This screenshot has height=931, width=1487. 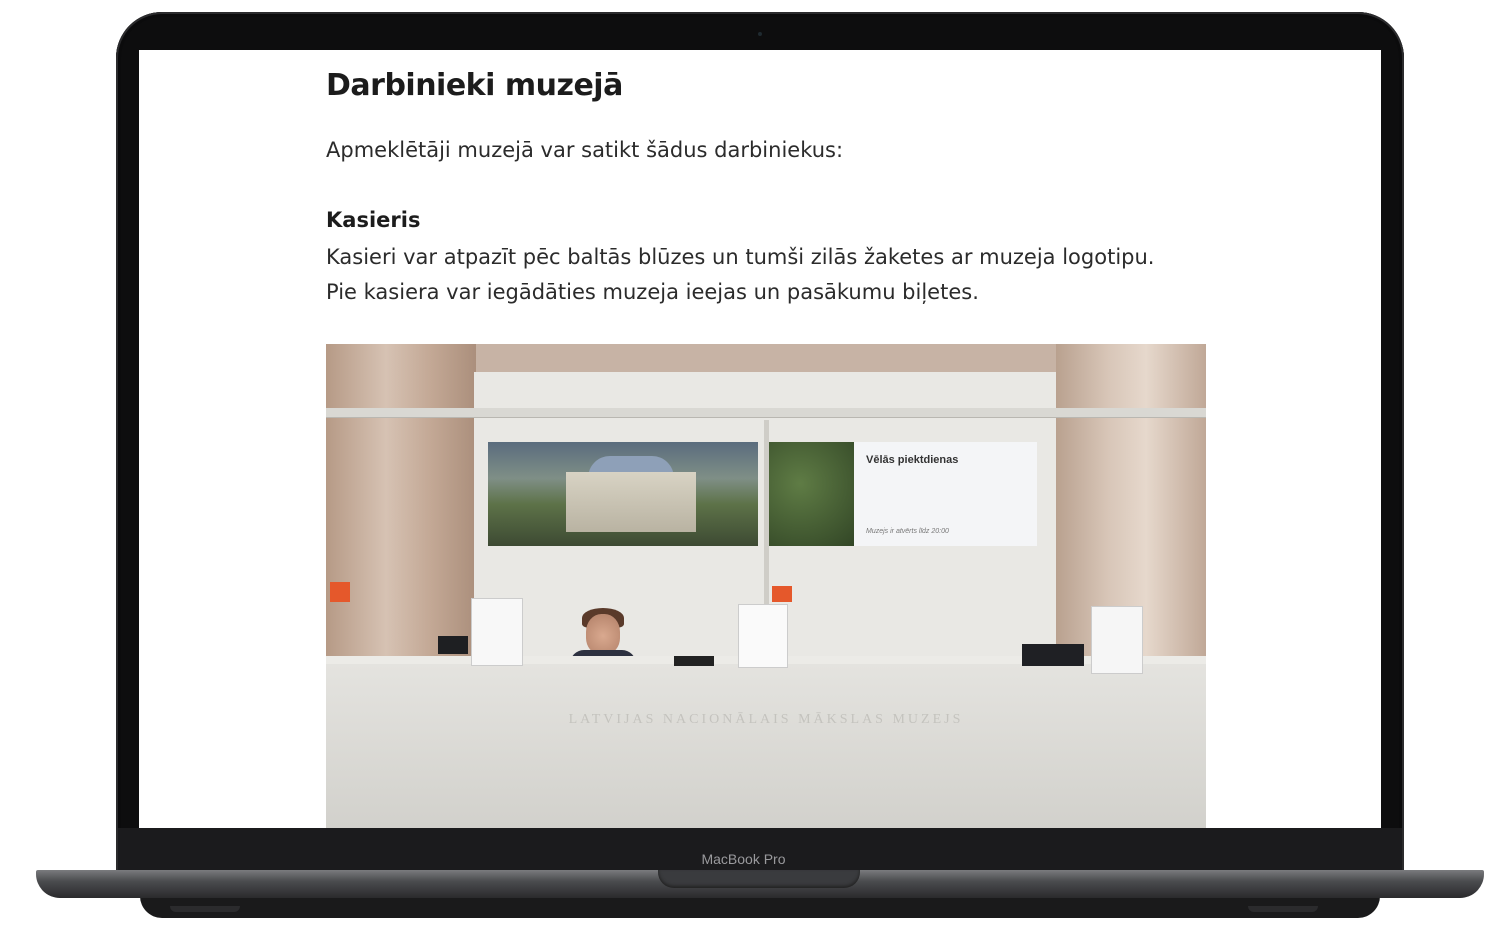 What do you see at coordinates (912, 460) in the screenshot?
I see `photo-screen-title: Vēlās piektdienas` at bounding box center [912, 460].